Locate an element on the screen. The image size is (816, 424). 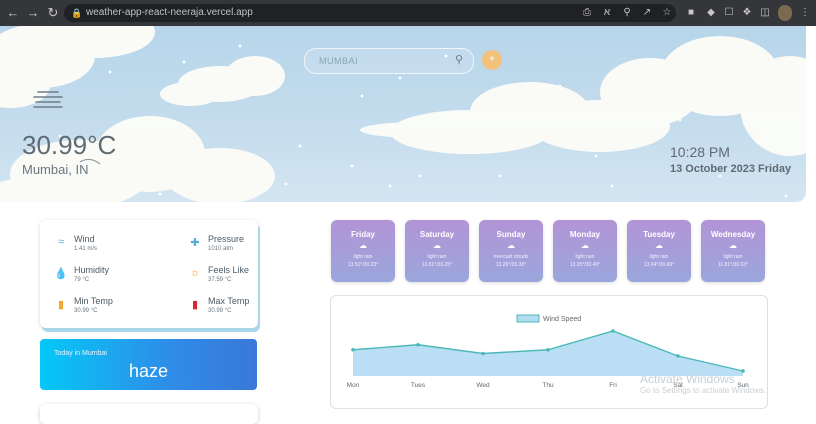
pressure-detail: ✚ Pressure 1010 atm is located at coordinates (233, 247).